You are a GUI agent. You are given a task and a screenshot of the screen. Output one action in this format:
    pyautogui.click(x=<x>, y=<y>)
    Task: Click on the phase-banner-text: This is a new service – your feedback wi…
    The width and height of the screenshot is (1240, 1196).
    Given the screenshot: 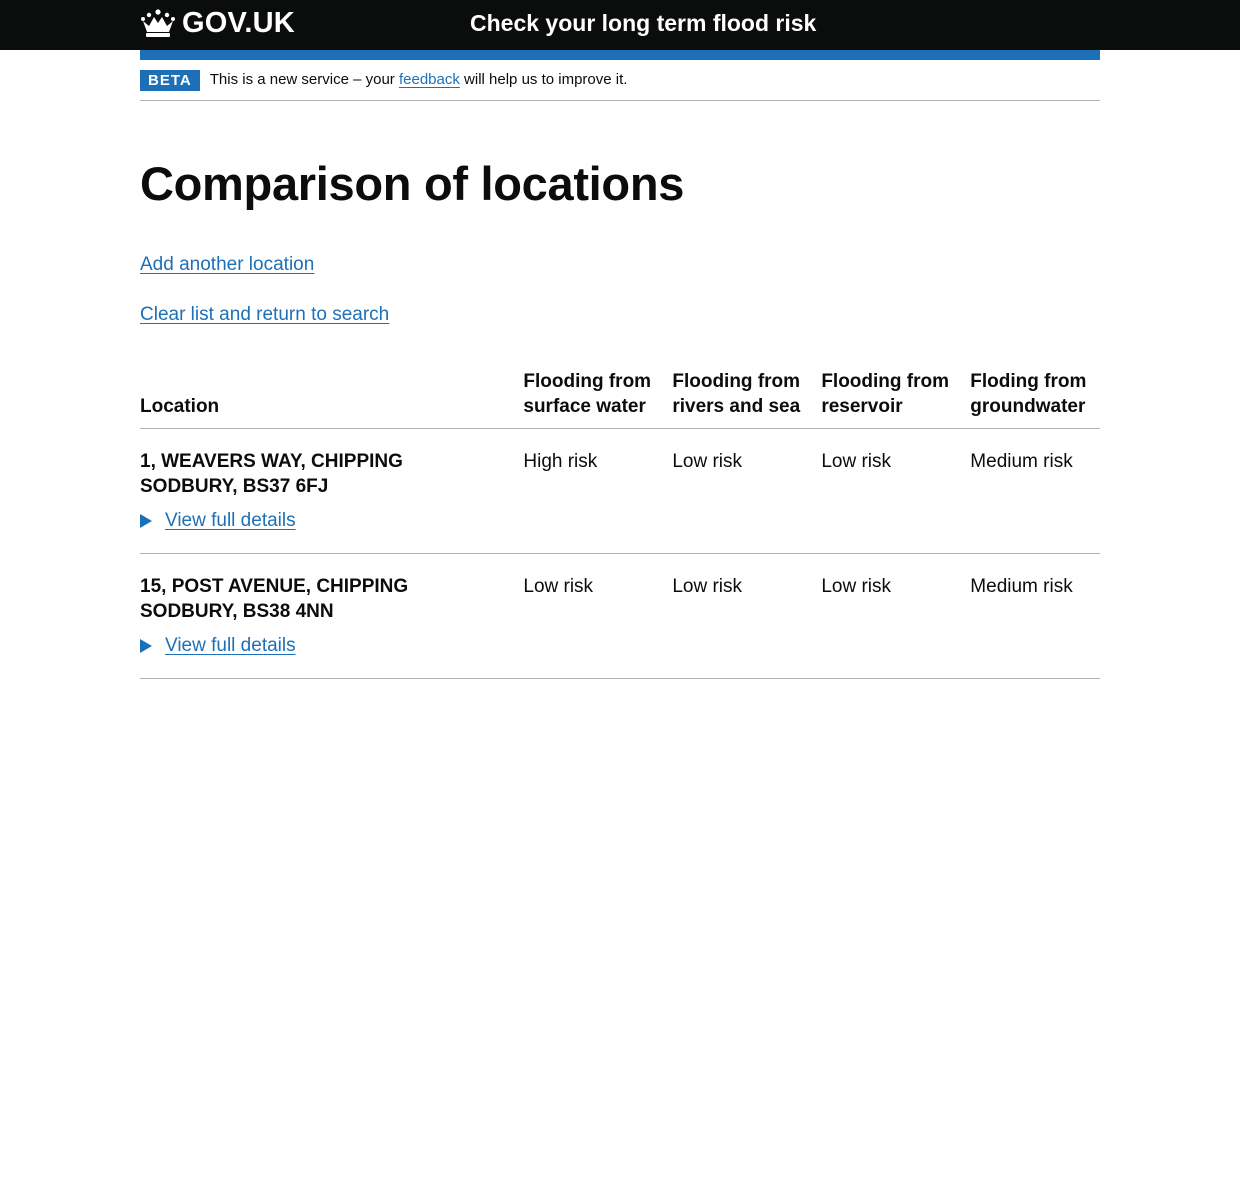 What is the action you would take?
    pyautogui.click(x=419, y=80)
    